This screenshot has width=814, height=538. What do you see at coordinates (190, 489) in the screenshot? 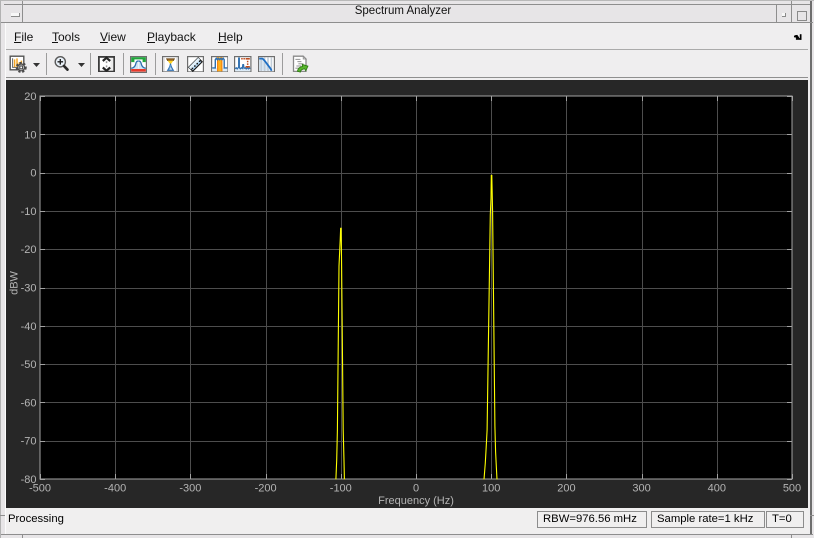
I see `svg-text: -300` at bounding box center [190, 489].